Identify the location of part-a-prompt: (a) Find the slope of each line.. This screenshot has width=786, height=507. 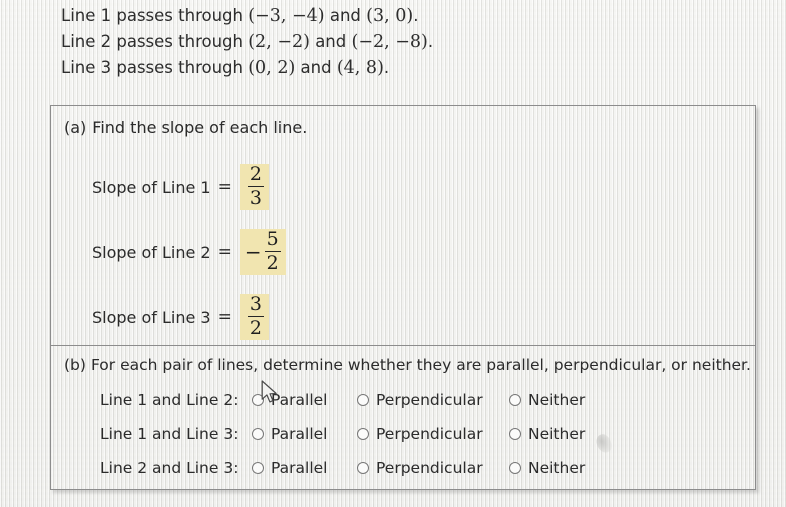
(185, 127).